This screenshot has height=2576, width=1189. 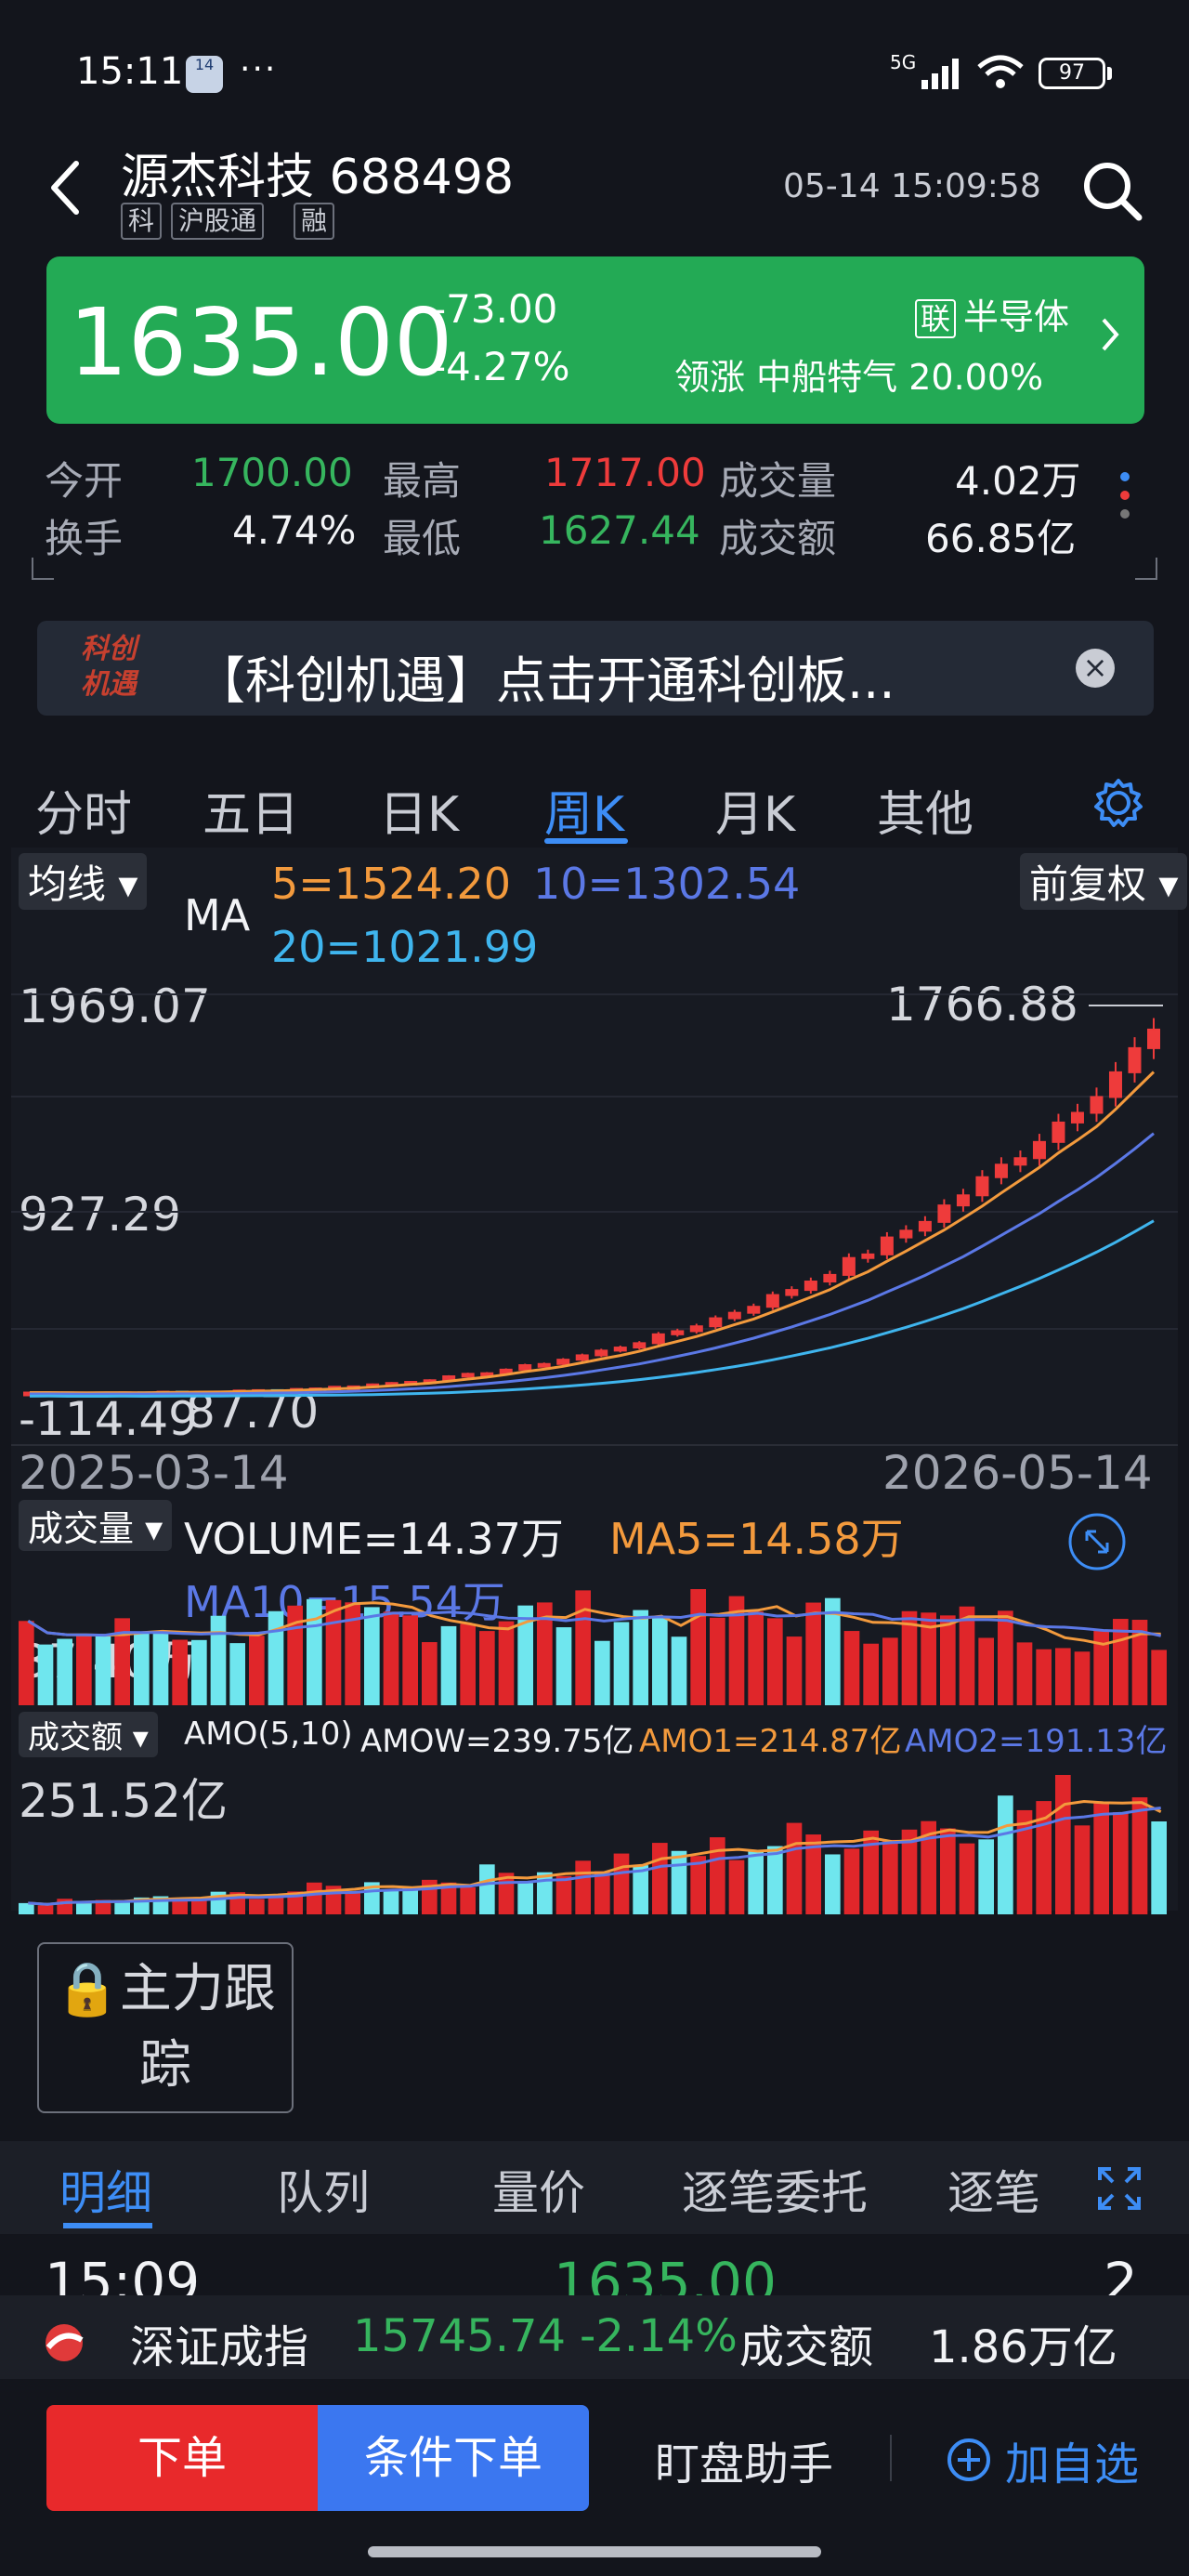 I want to click on adjust-select: 前复权 ▾, so click(x=1104, y=881).